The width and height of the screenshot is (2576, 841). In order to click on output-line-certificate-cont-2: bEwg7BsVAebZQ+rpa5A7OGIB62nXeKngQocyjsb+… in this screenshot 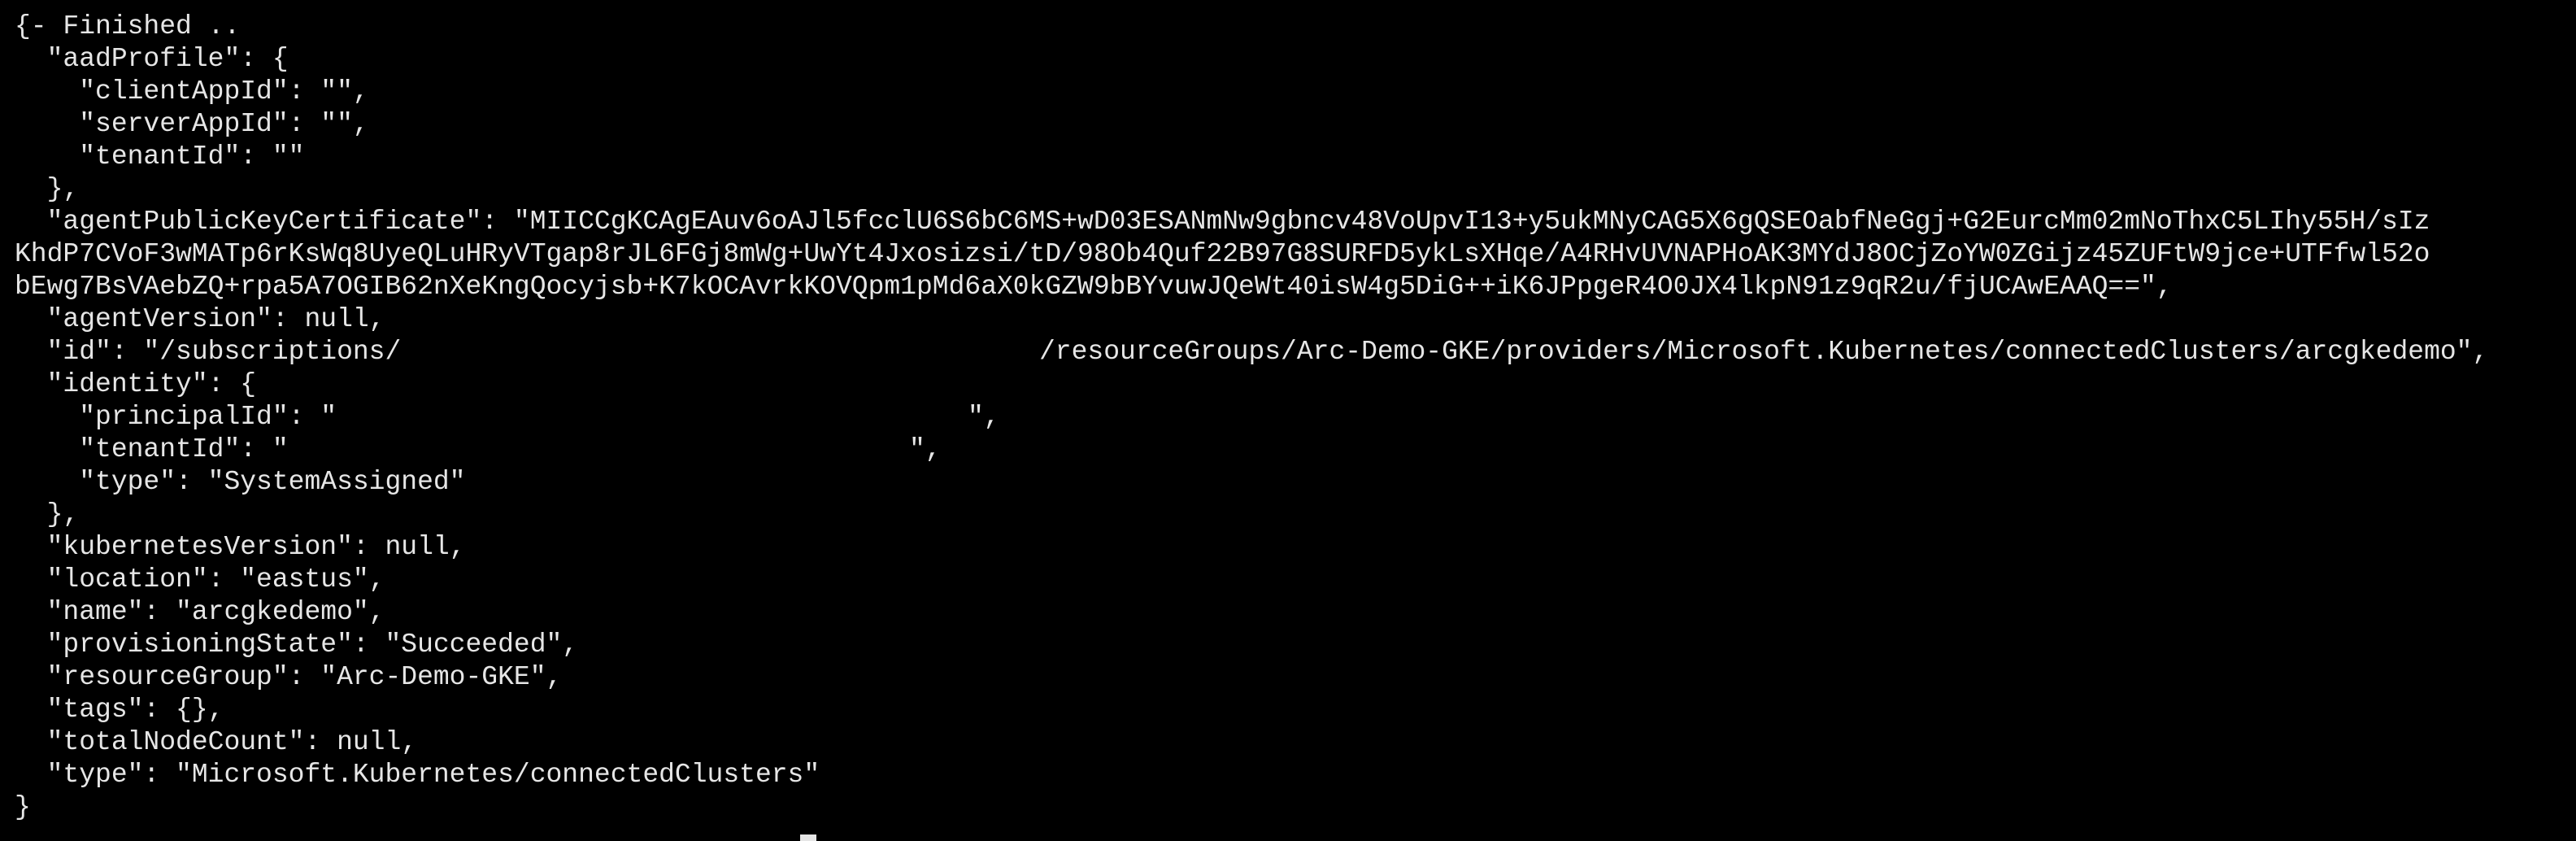, I will do `click(1094, 287)`.